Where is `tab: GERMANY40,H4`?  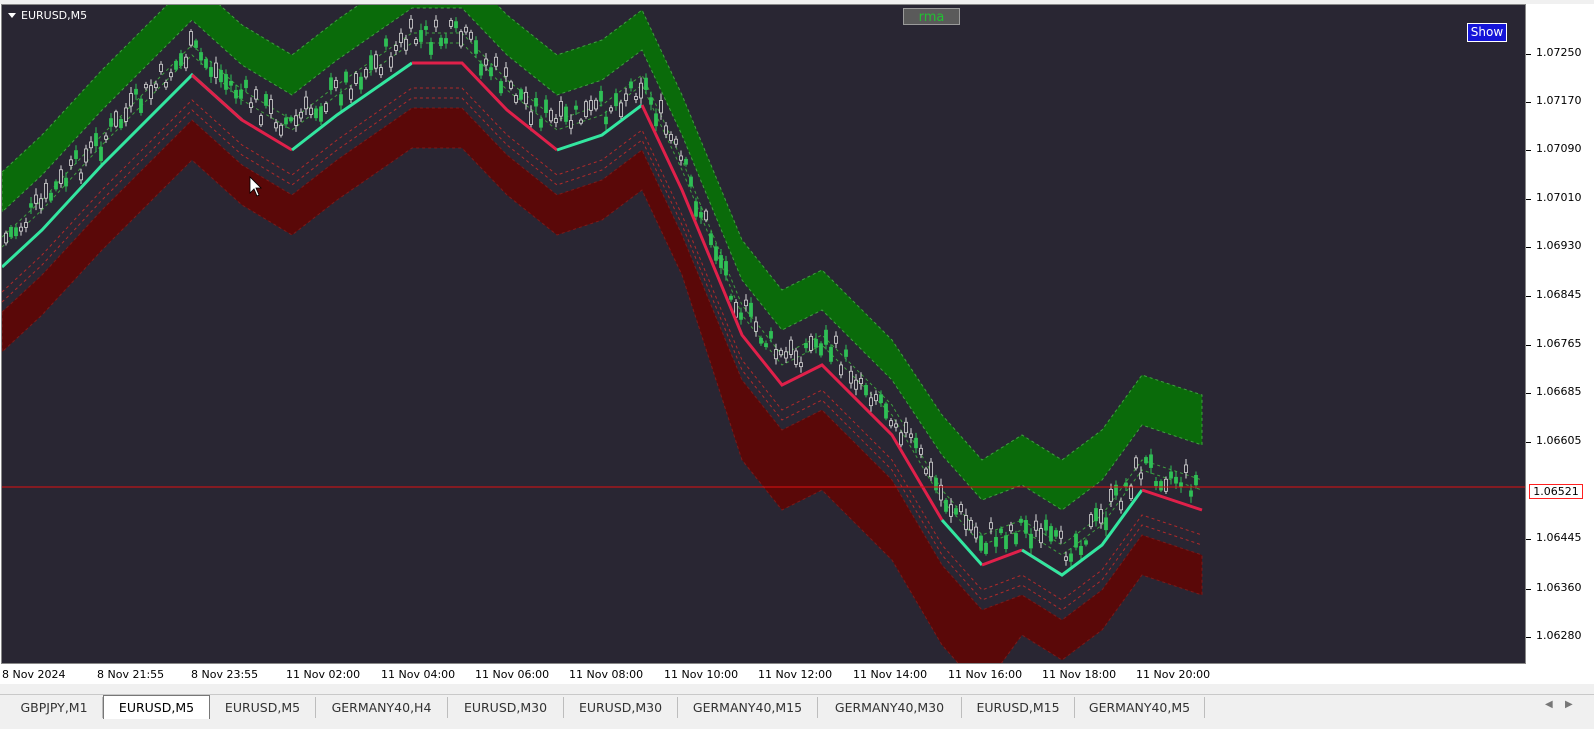 tab: GERMANY40,H4 is located at coordinates (382, 707).